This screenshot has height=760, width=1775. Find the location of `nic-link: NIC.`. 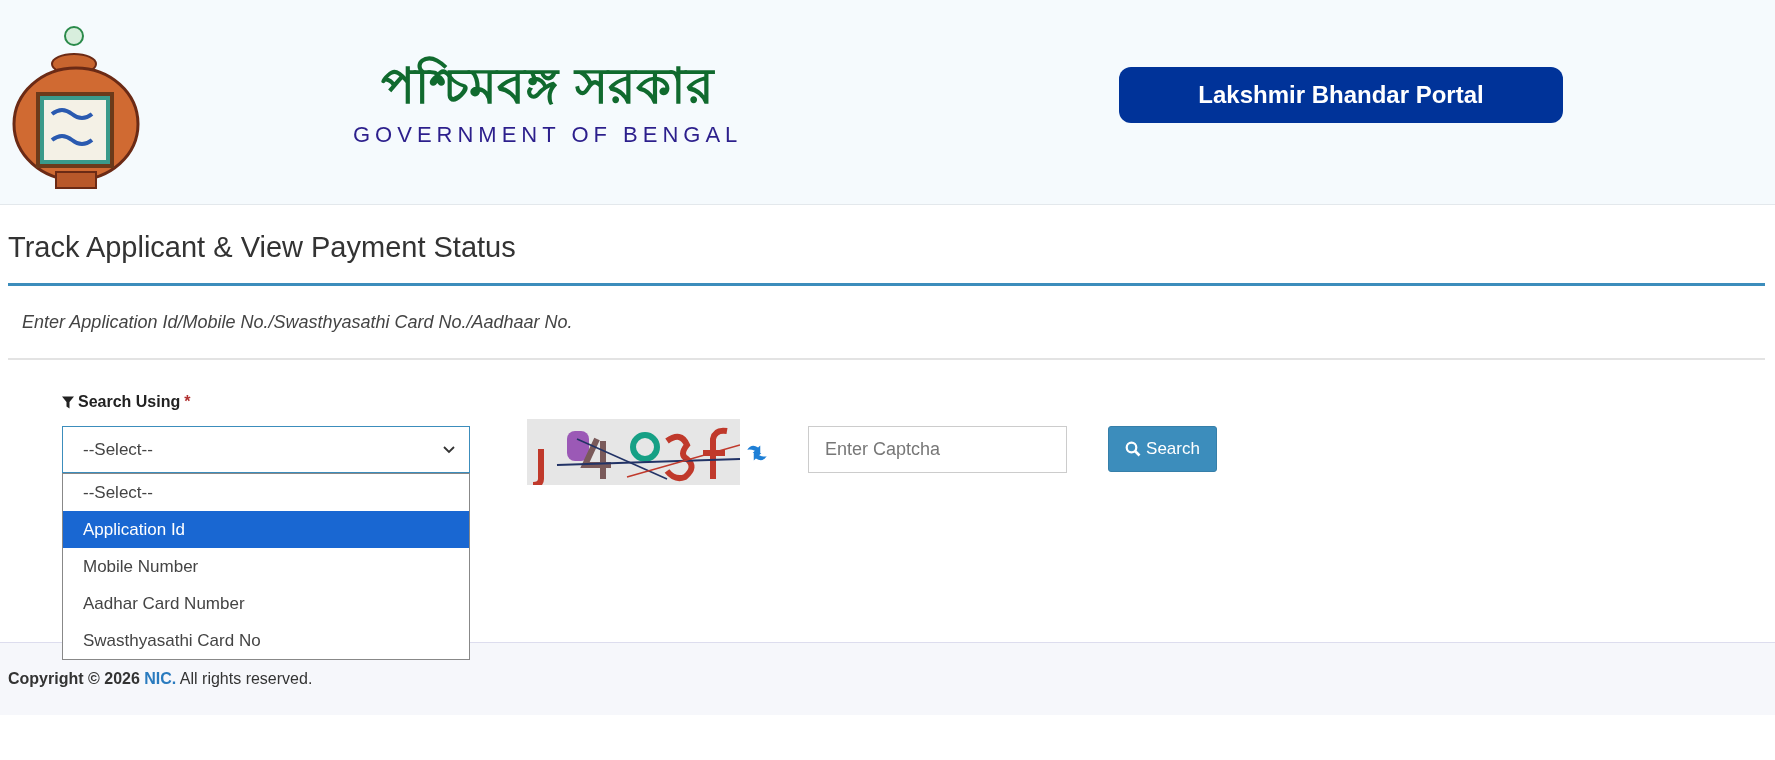

nic-link: NIC. is located at coordinates (160, 678).